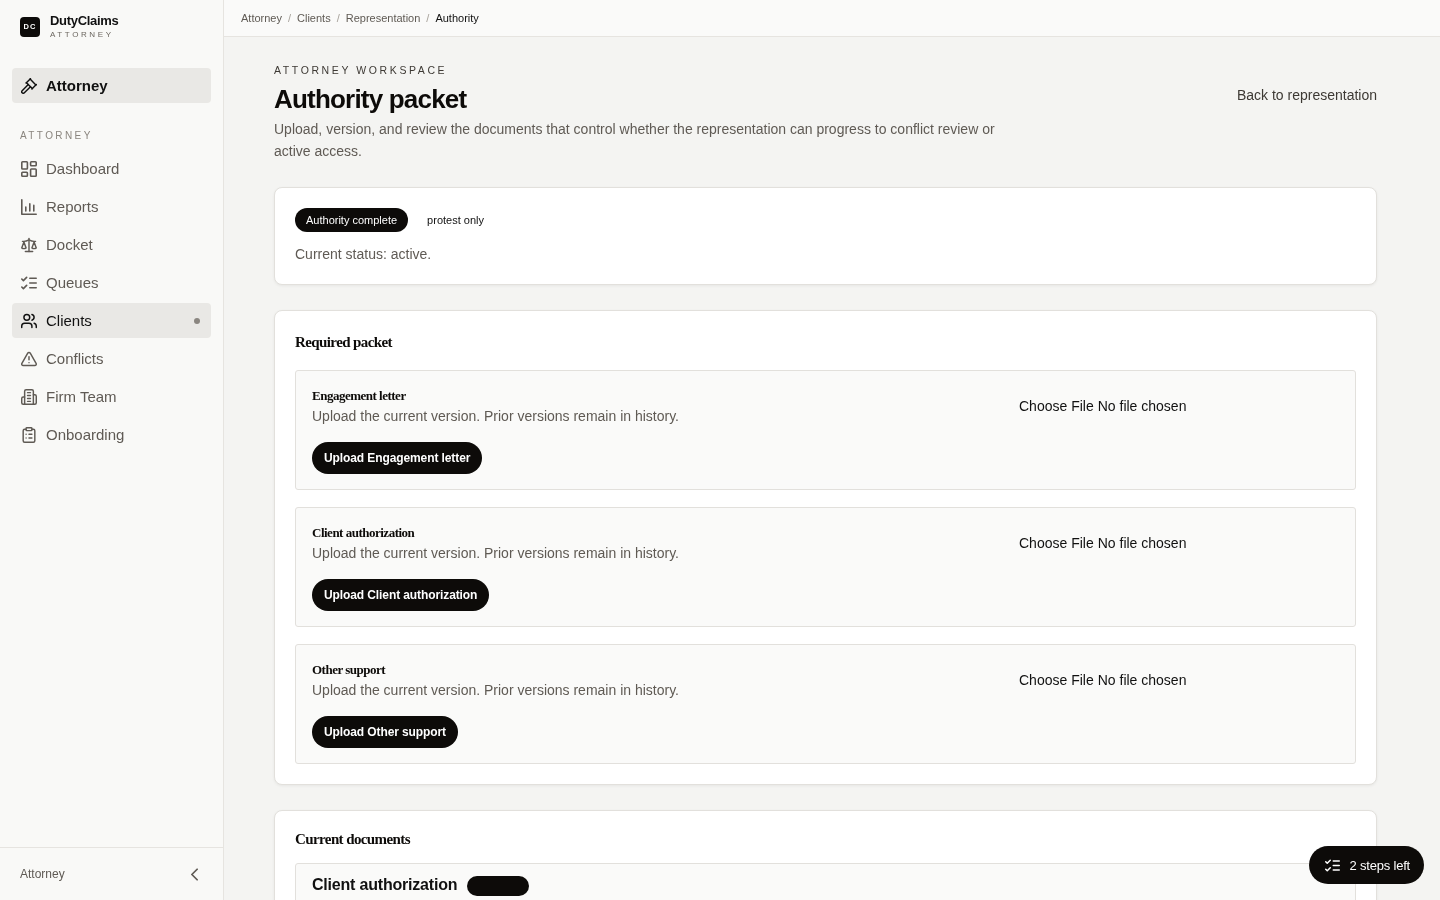 This screenshot has width=1440, height=900. Describe the element at coordinates (29, 206) in the screenshot. I see `bar-chart-icon` at that location.